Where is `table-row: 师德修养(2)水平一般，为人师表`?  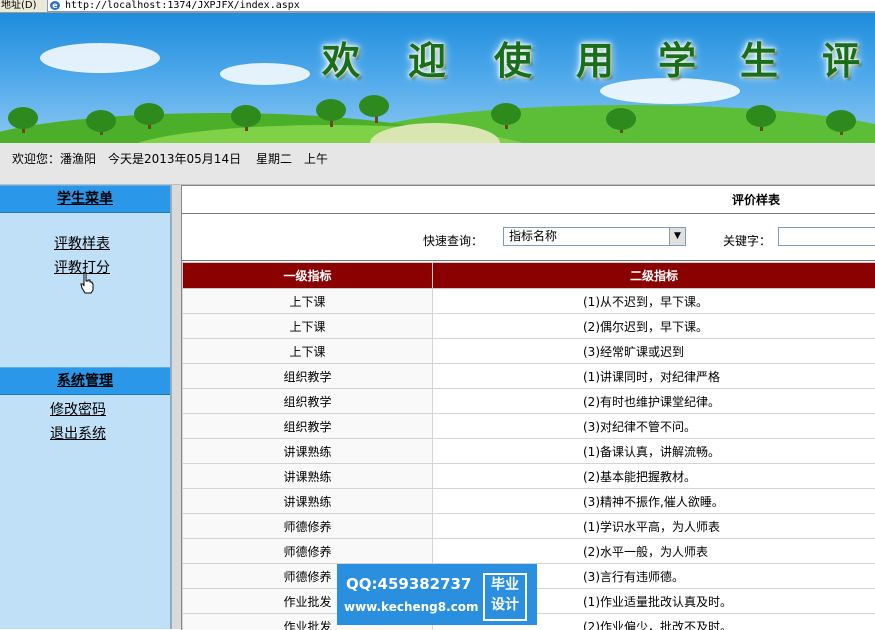
table-row: 师德修养(2)水平一般，为人师表 is located at coordinates (529, 551).